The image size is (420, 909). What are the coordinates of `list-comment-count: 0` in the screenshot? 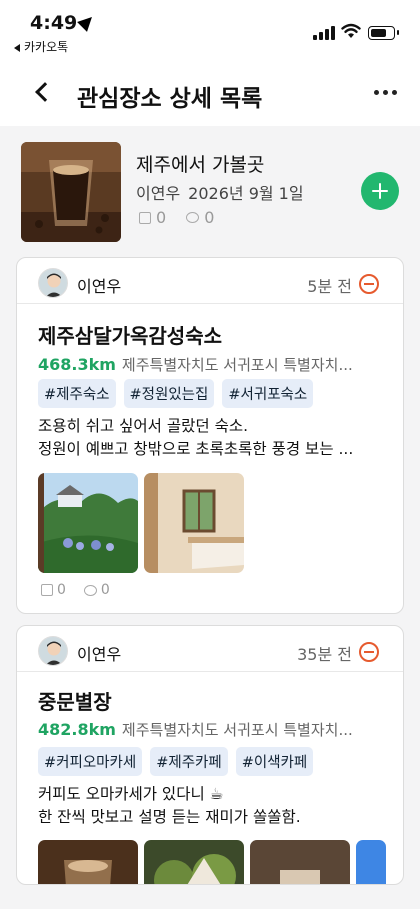 It's located at (209, 217).